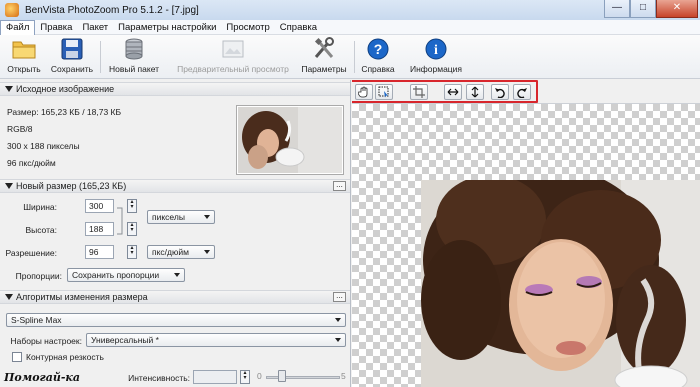  I want to click on menu-file: Файл, so click(18, 27).